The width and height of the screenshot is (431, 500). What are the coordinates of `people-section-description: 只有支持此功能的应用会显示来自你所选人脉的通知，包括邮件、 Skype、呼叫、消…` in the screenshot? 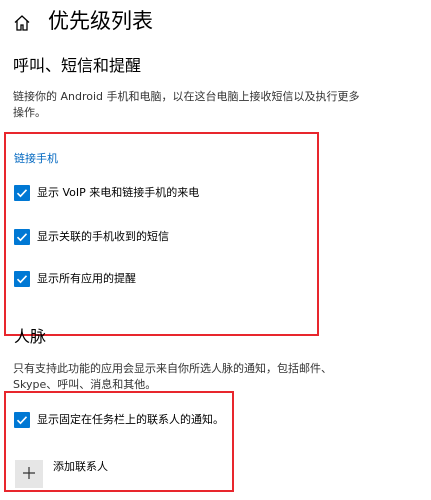 It's located at (213, 377).